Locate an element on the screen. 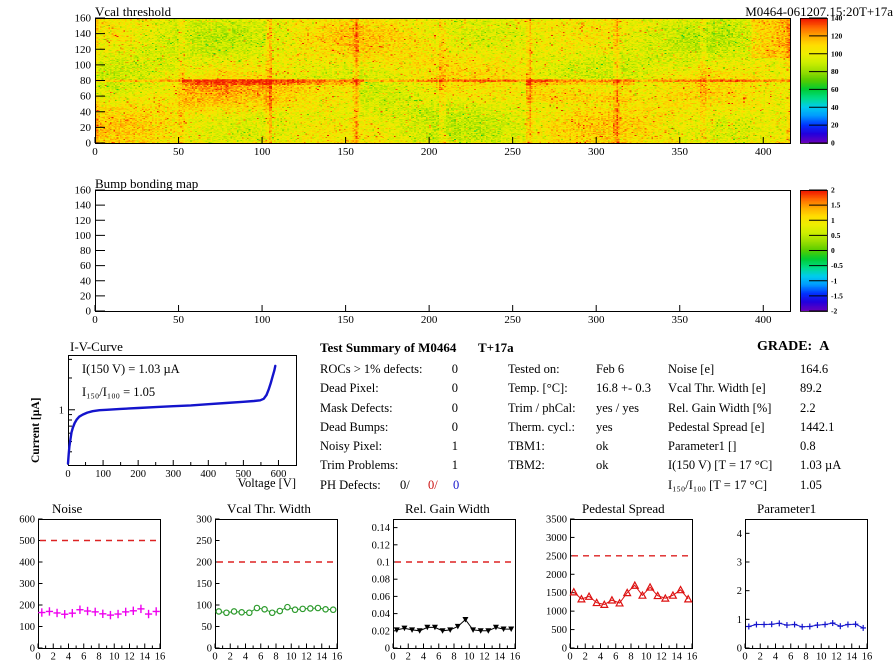  summary-title-temp: T+17a is located at coordinates (496, 347).